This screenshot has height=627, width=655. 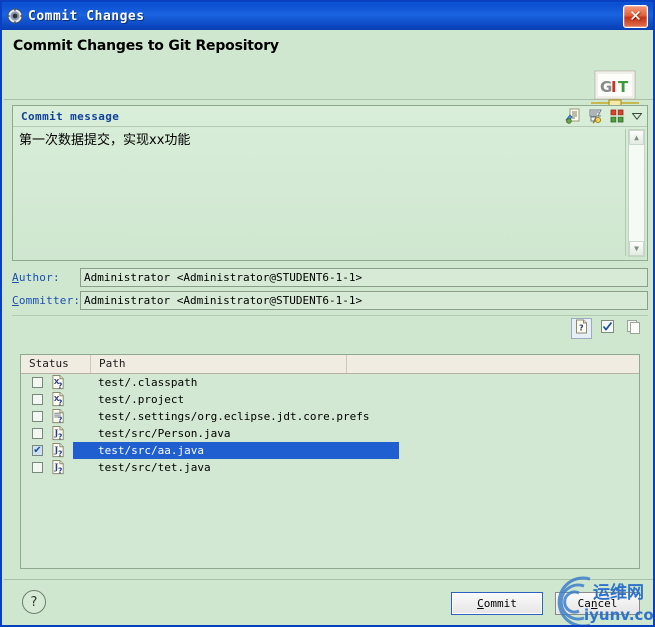 What do you see at coordinates (34, 602) in the screenshot?
I see `help-button: ?` at bounding box center [34, 602].